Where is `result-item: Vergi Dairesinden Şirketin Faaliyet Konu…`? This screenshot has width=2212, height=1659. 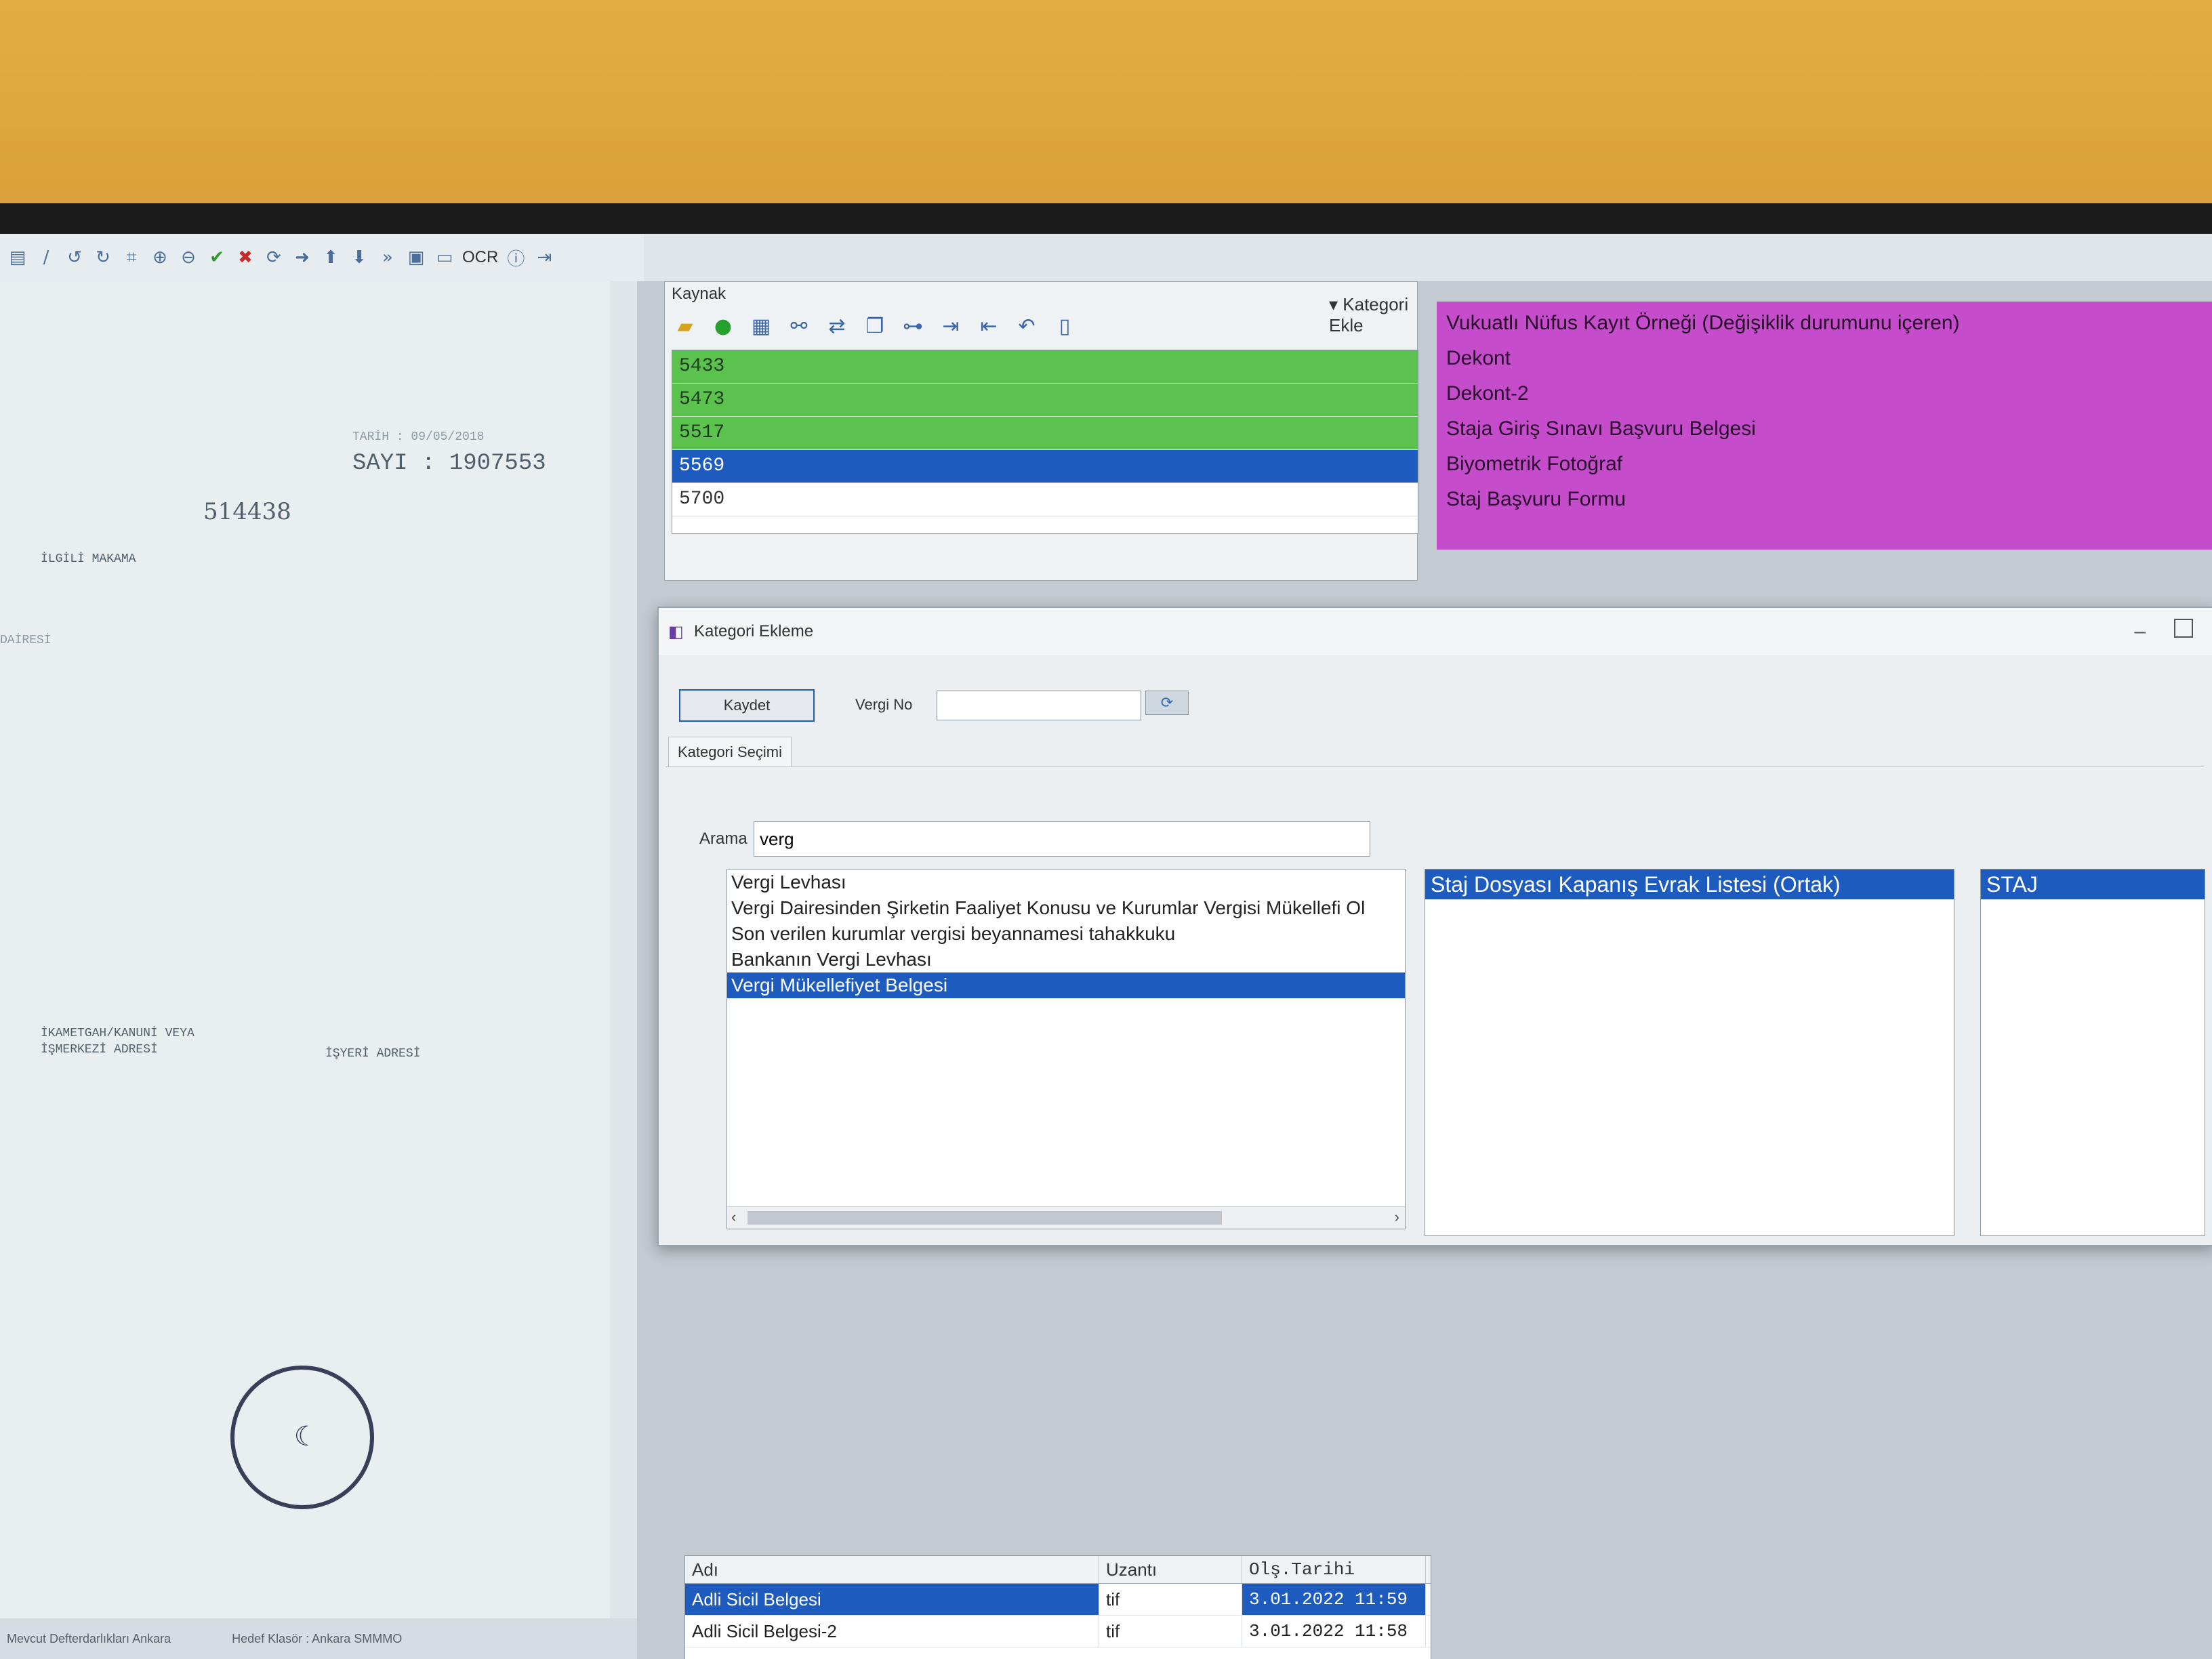 result-item: Vergi Dairesinden Şirketin Faaliyet Konu… is located at coordinates (1066, 908).